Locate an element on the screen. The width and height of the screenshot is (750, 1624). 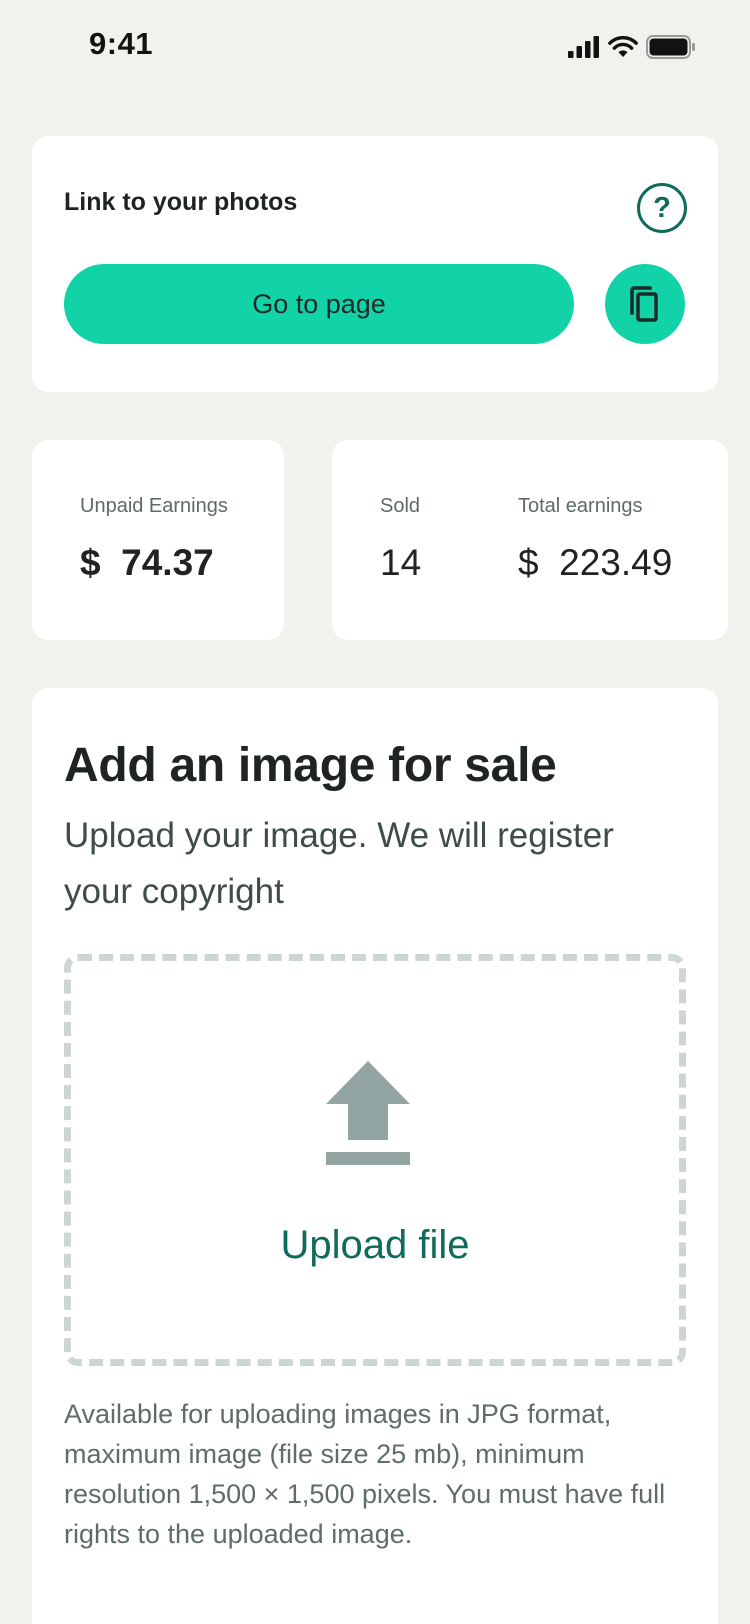
upload-heading: Add an image for sale is located at coordinates (310, 765).